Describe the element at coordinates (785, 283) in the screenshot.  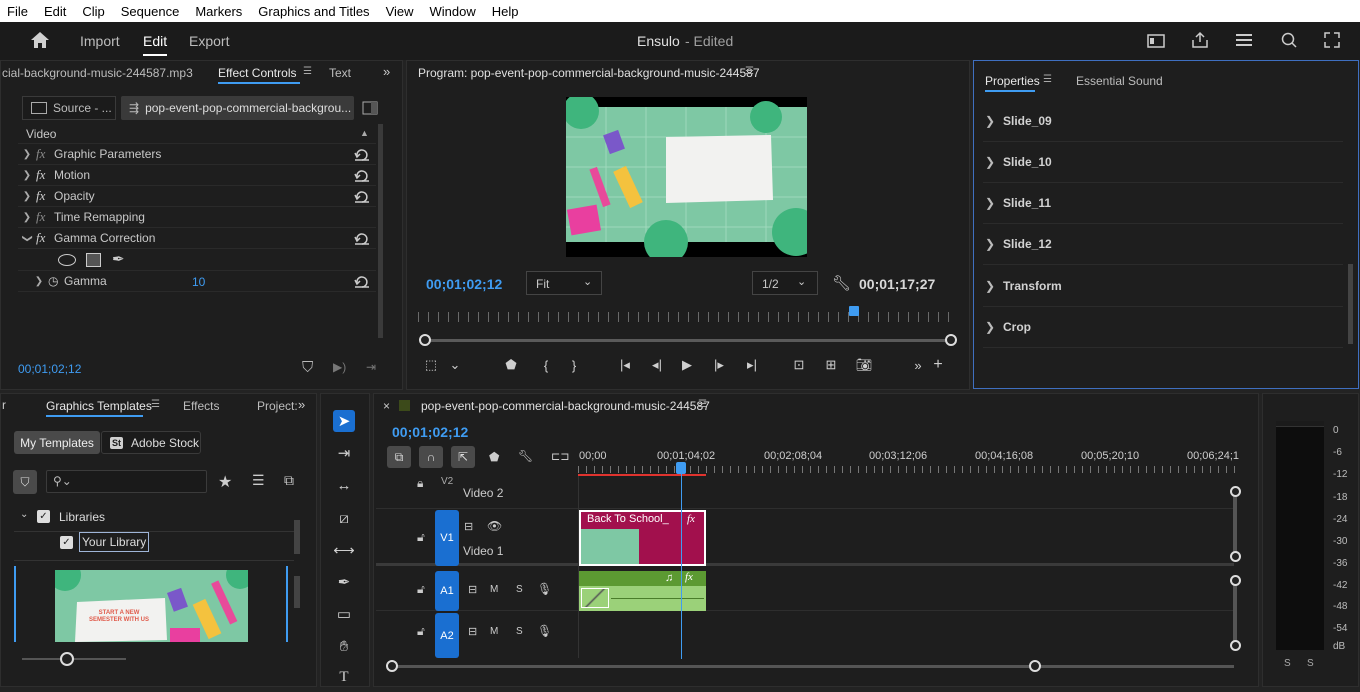
I see `resolution-dropdown: 1/2 ⌄` at that location.